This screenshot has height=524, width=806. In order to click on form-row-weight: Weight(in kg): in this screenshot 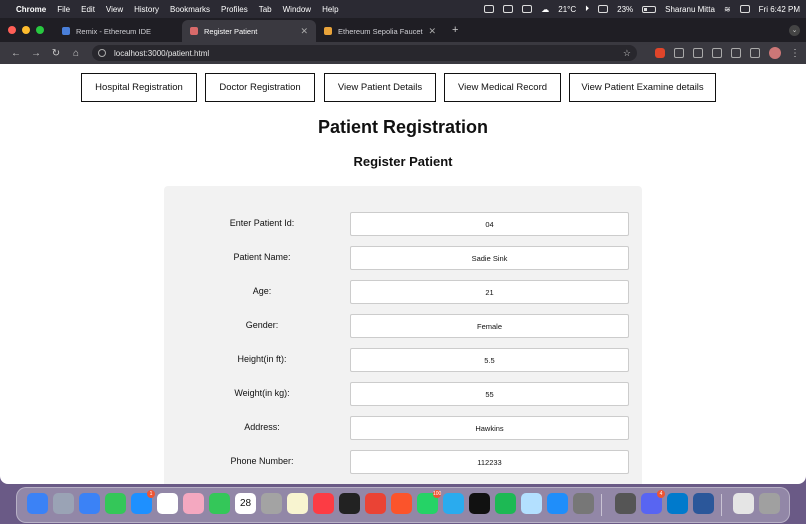, I will do `click(403, 394)`.